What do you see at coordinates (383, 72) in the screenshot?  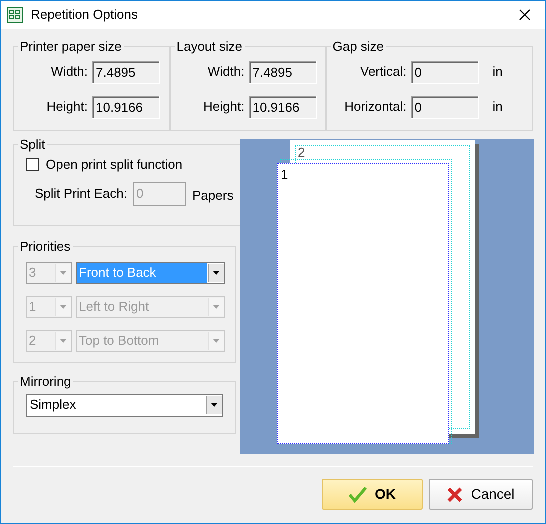 I see `field-label: Vertical:` at bounding box center [383, 72].